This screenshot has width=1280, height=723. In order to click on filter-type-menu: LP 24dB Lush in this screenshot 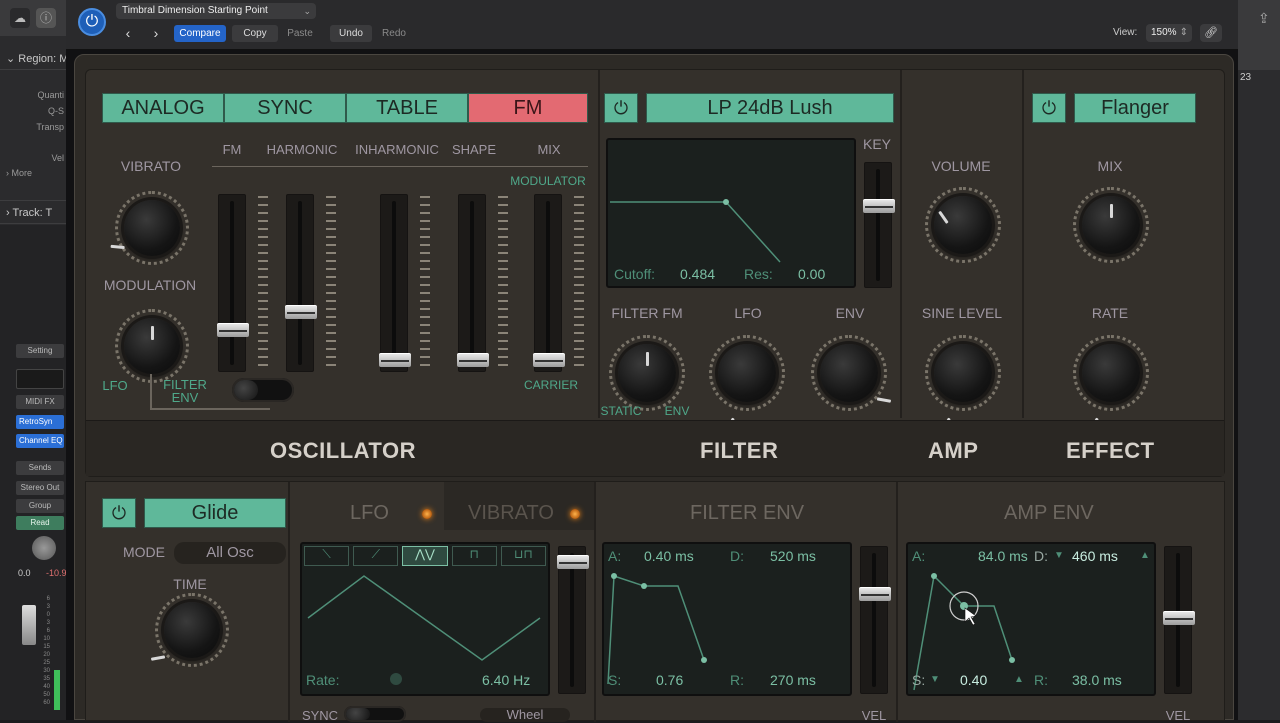, I will do `click(770, 108)`.